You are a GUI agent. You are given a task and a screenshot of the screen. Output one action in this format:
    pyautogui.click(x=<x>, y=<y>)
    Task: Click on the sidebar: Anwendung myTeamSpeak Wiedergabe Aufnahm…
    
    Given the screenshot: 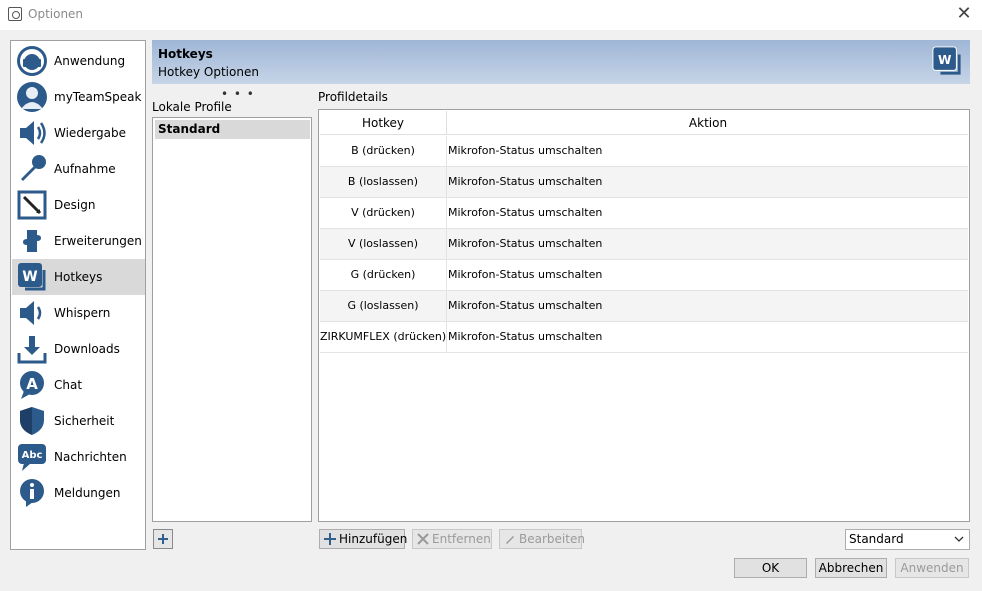 What is the action you would take?
    pyautogui.click(x=78, y=295)
    